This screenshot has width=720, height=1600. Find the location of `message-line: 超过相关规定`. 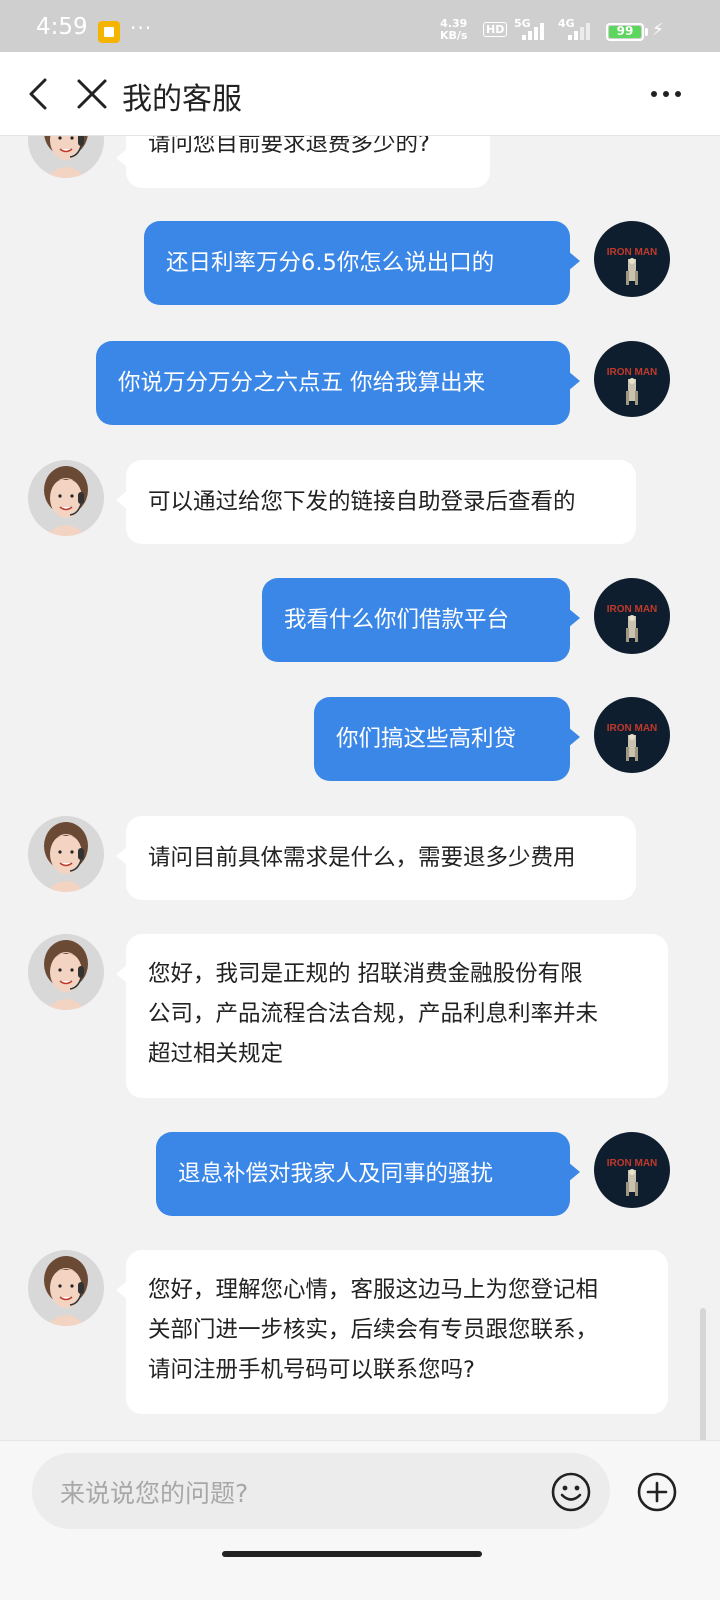

message-line: 超过相关规定 is located at coordinates (216, 1054).